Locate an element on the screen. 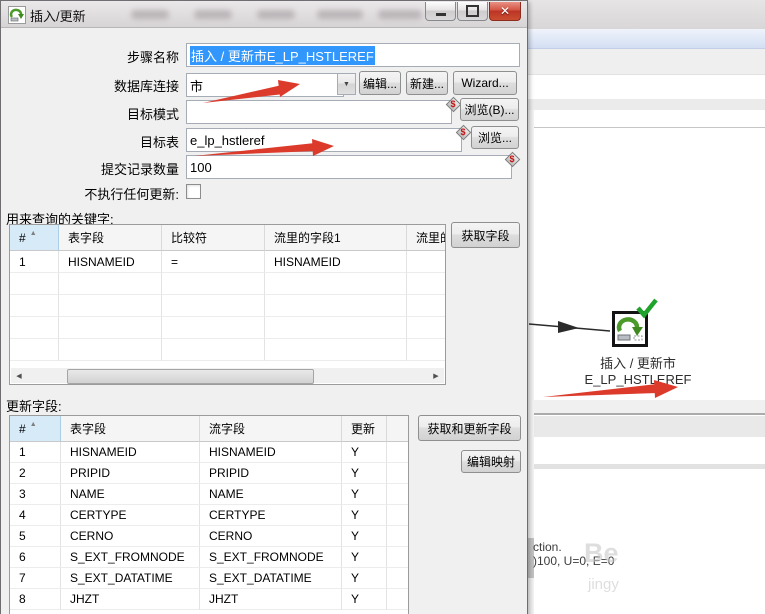  keys-table-row: 1 HISNAMEID = HISNAMEID is located at coordinates (227, 262).